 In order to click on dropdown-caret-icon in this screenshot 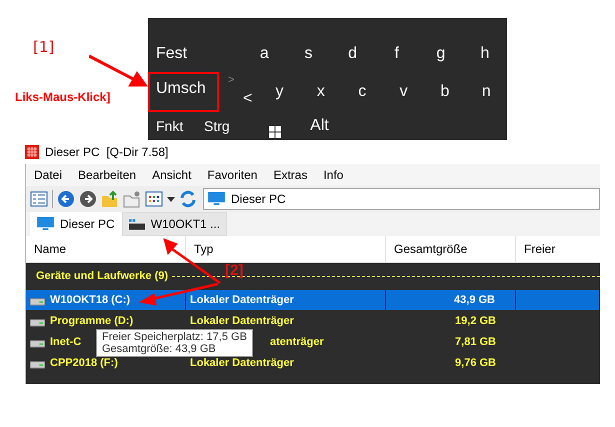, I will do `click(171, 199)`.